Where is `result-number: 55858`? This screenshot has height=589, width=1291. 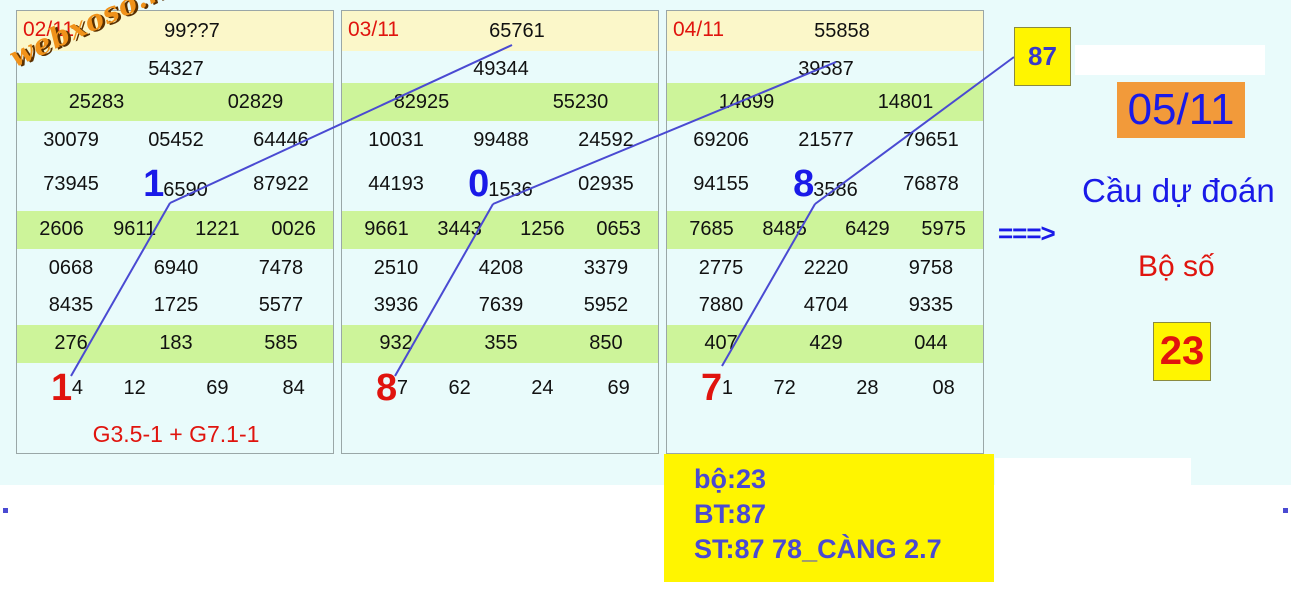 result-number: 55858 is located at coordinates (842, 31).